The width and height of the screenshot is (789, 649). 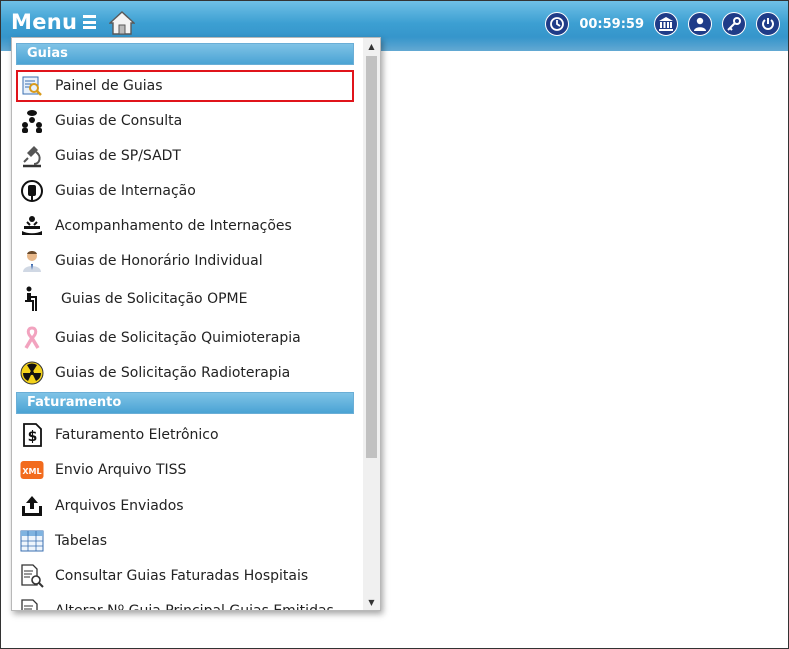 What do you see at coordinates (666, 24) in the screenshot?
I see `bank-icon` at bounding box center [666, 24].